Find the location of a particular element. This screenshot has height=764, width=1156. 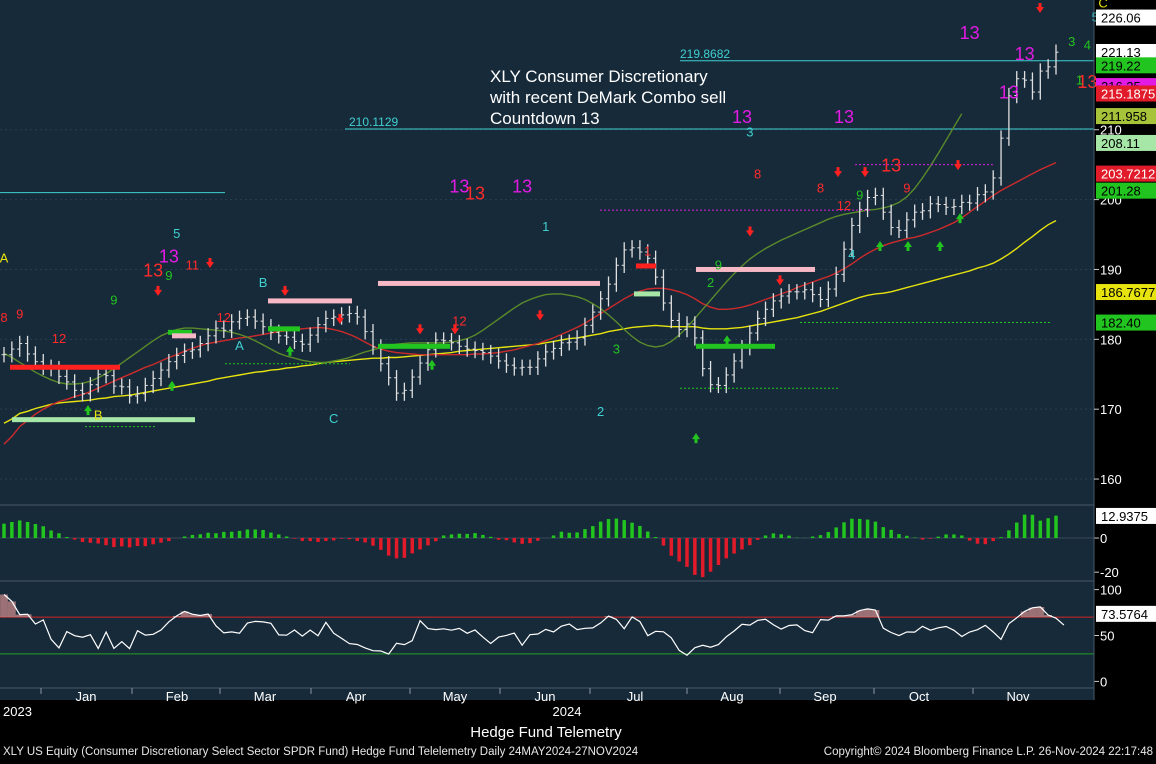

demark-count-label: 11 is located at coordinates (193, 264).